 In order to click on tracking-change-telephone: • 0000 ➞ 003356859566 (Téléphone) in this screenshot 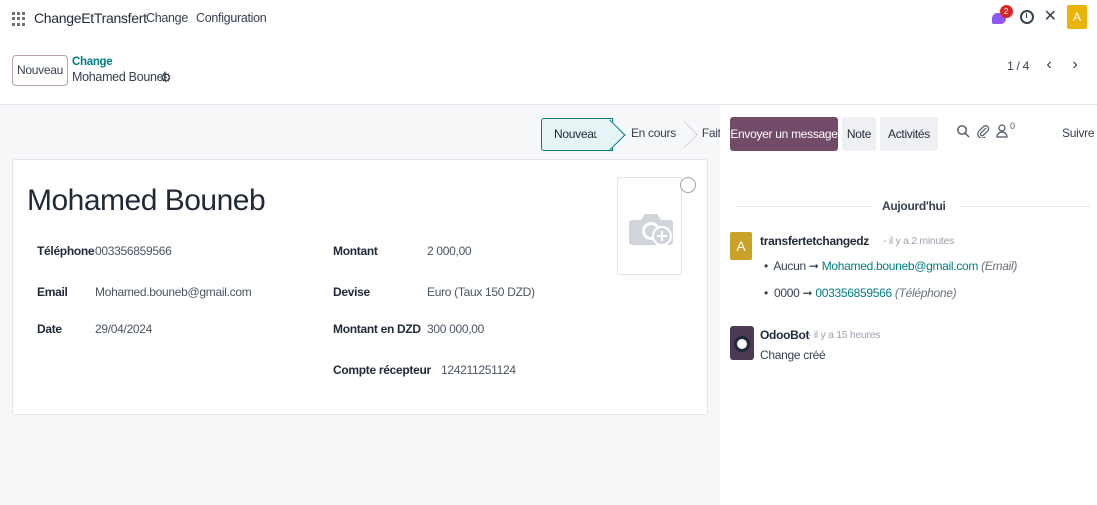, I will do `click(860, 293)`.